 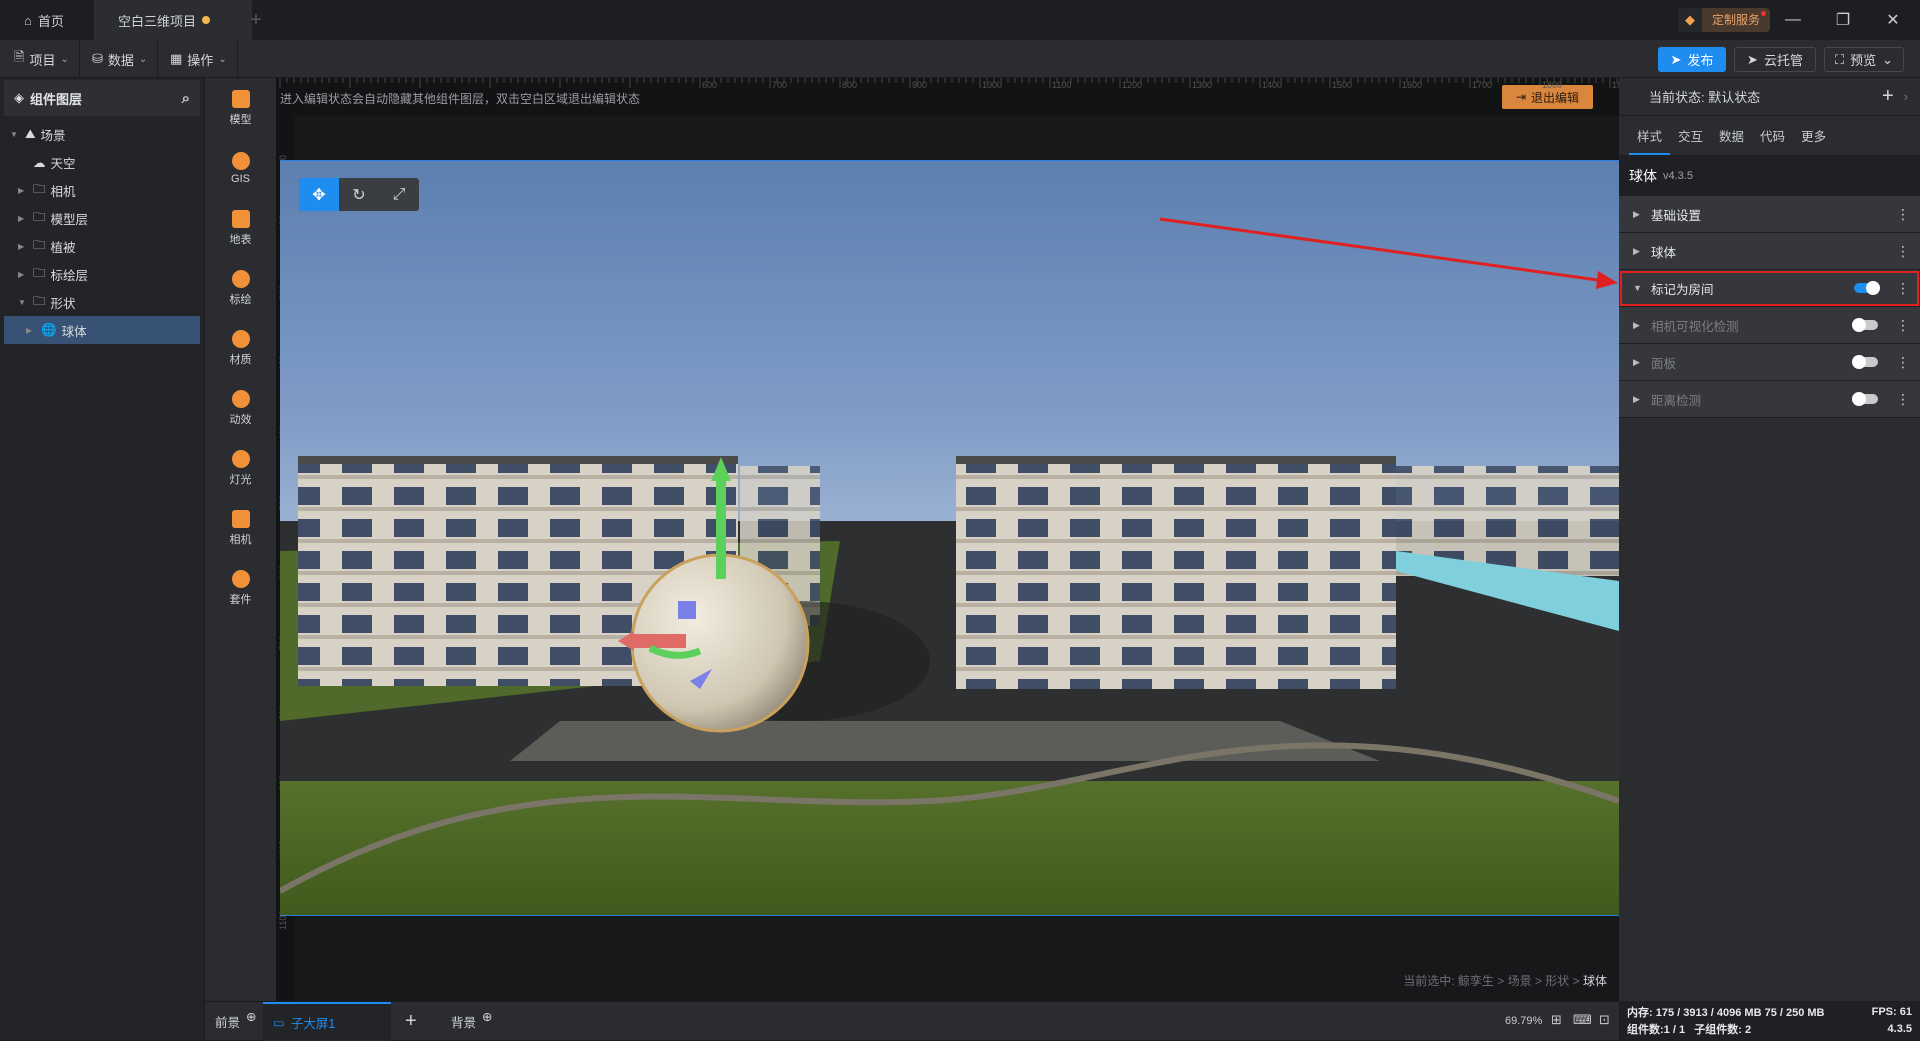 I want to click on console-icon: ⊡, so click(x=1604, y=1020).